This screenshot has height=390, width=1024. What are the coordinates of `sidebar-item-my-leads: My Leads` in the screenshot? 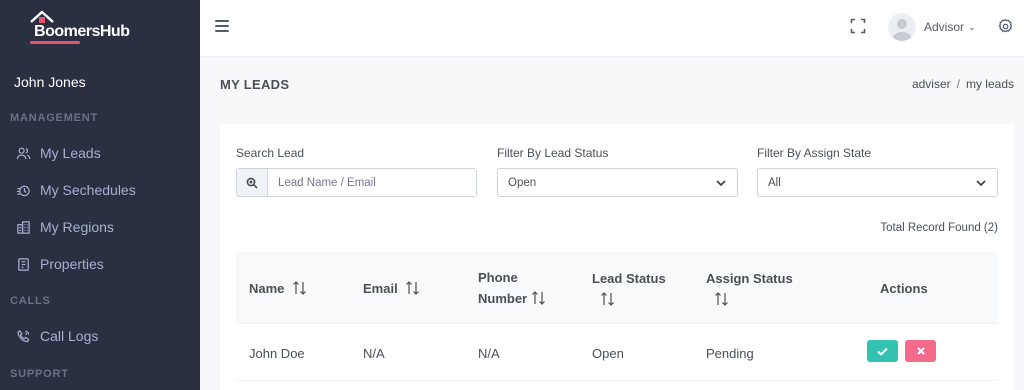 It's located at (57, 153).